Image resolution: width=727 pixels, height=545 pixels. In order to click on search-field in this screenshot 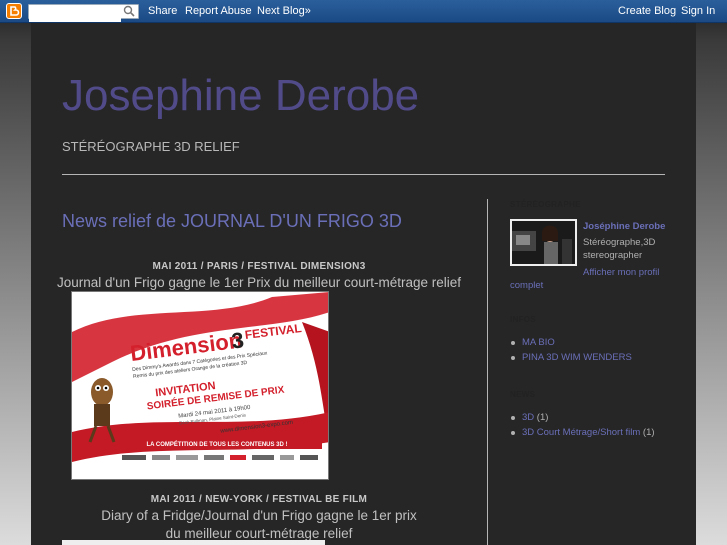, I will do `click(83, 13)`.